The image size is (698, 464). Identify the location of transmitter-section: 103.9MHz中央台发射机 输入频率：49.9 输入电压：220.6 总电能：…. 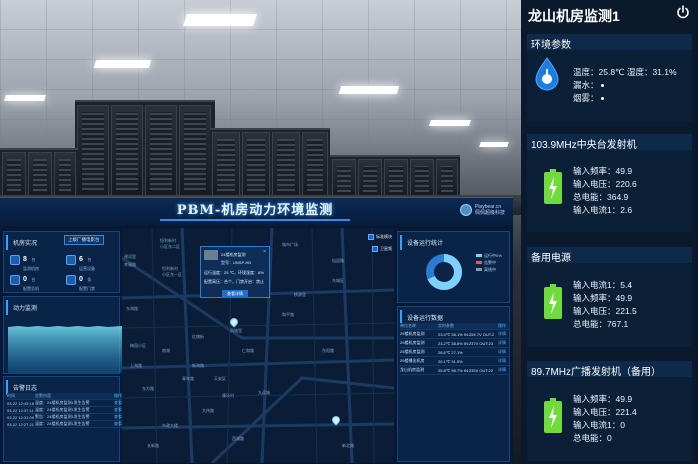
(609, 183).